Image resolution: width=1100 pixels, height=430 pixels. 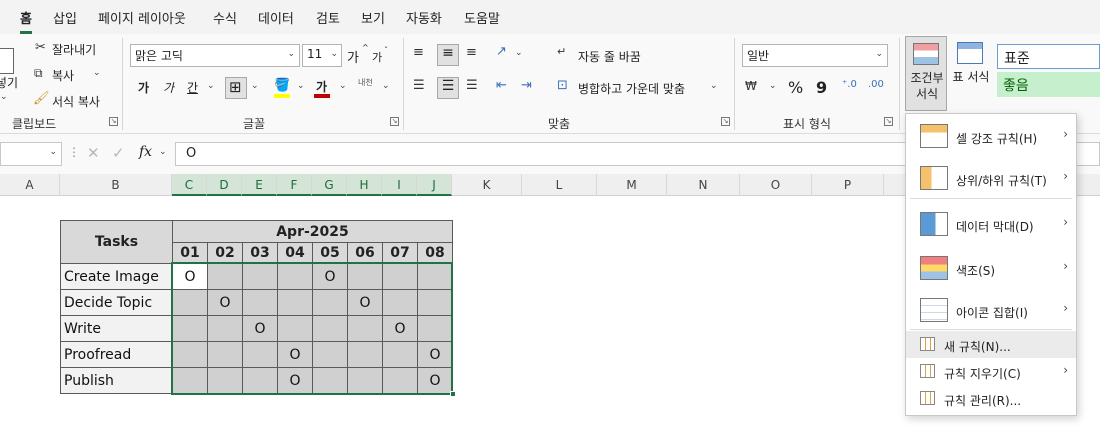 I want to click on grow-font-button: 가, so click(x=353, y=56).